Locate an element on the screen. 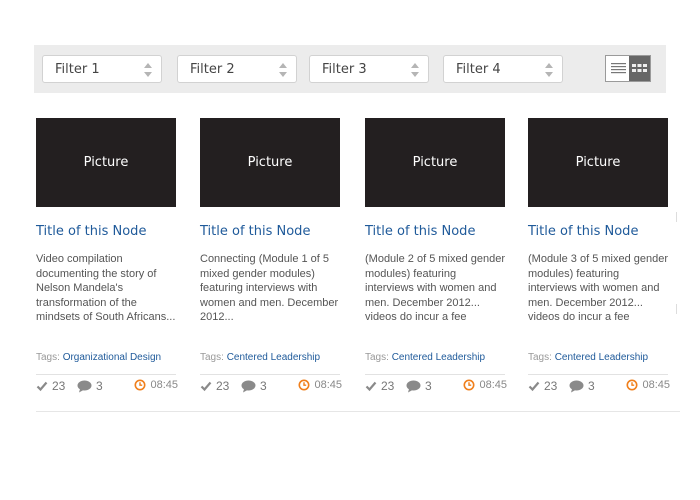  view-toggle is located at coordinates (628, 68).